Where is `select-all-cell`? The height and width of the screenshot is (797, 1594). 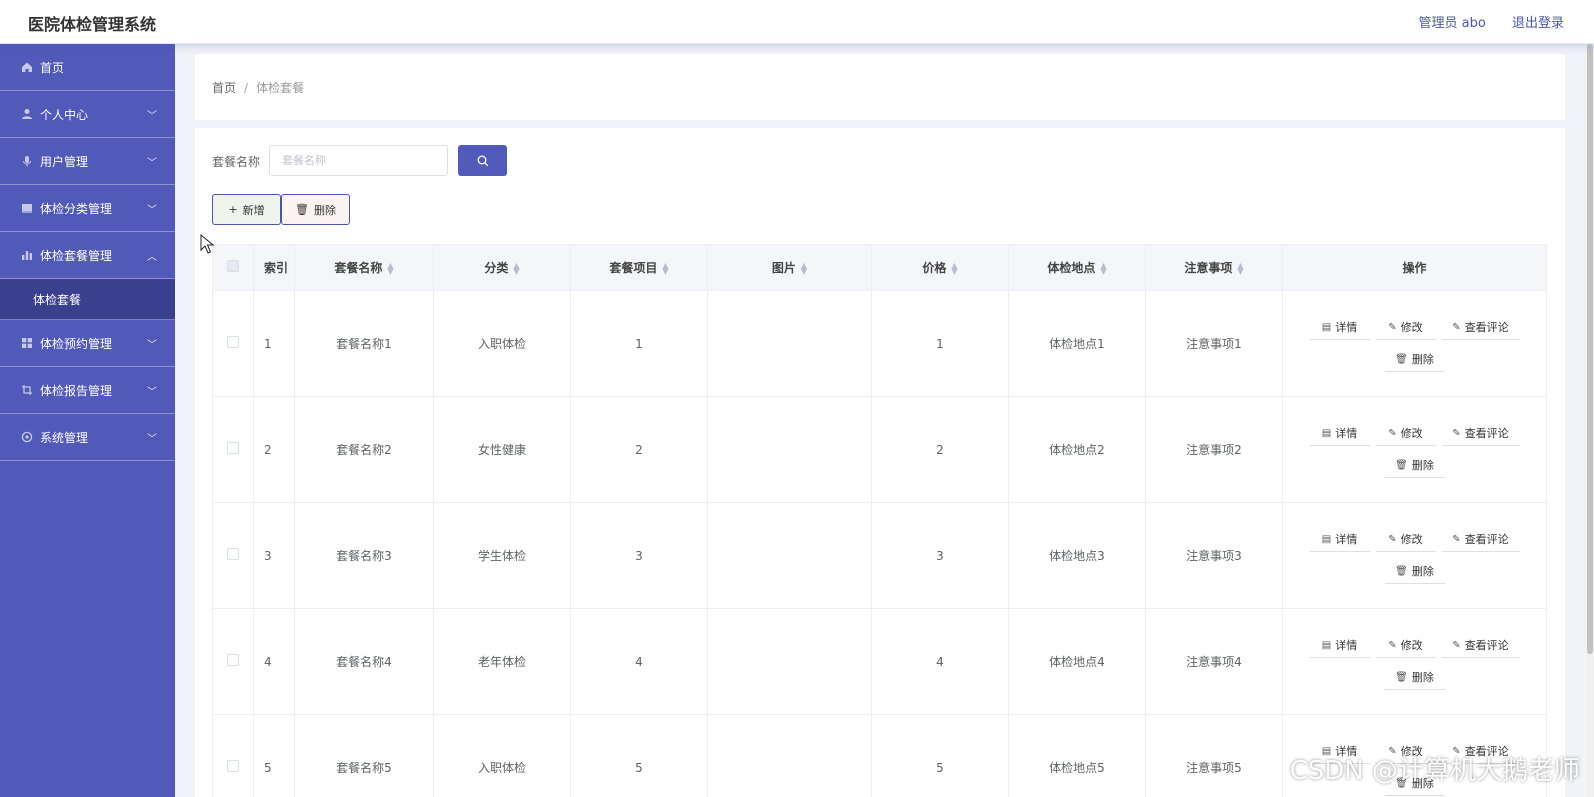
select-all-cell is located at coordinates (233, 267).